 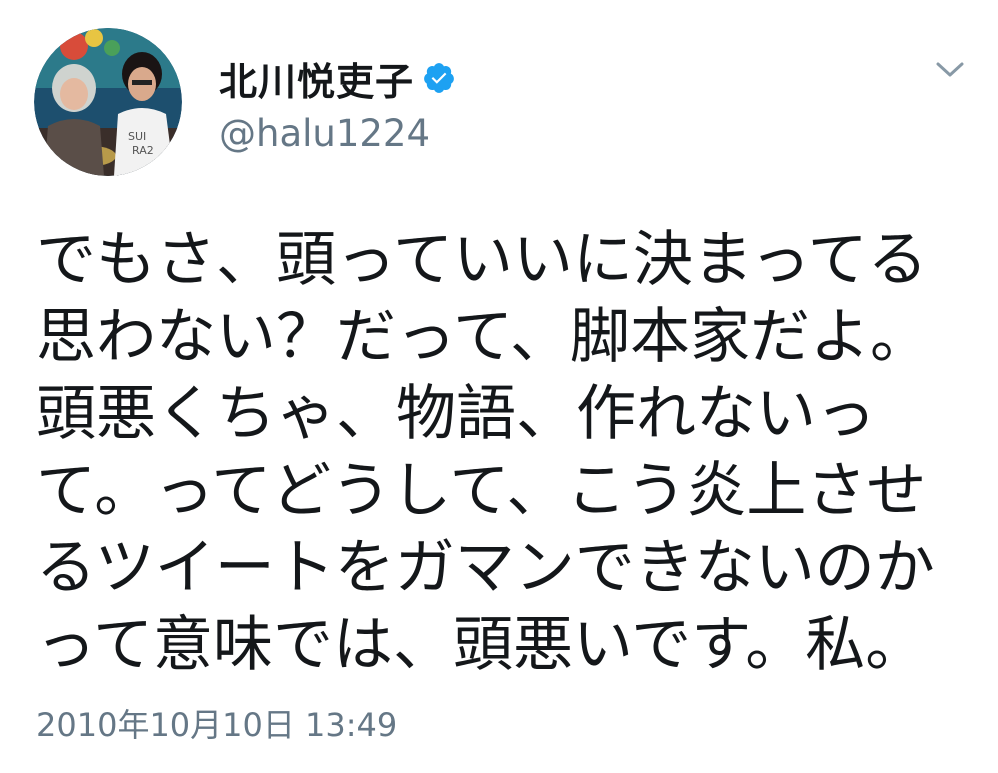 What do you see at coordinates (456, 414) in the screenshot?
I see `tweet-text-line: 頭悪くちゃ、物語、作れないっ` at bounding box center [456, 414].